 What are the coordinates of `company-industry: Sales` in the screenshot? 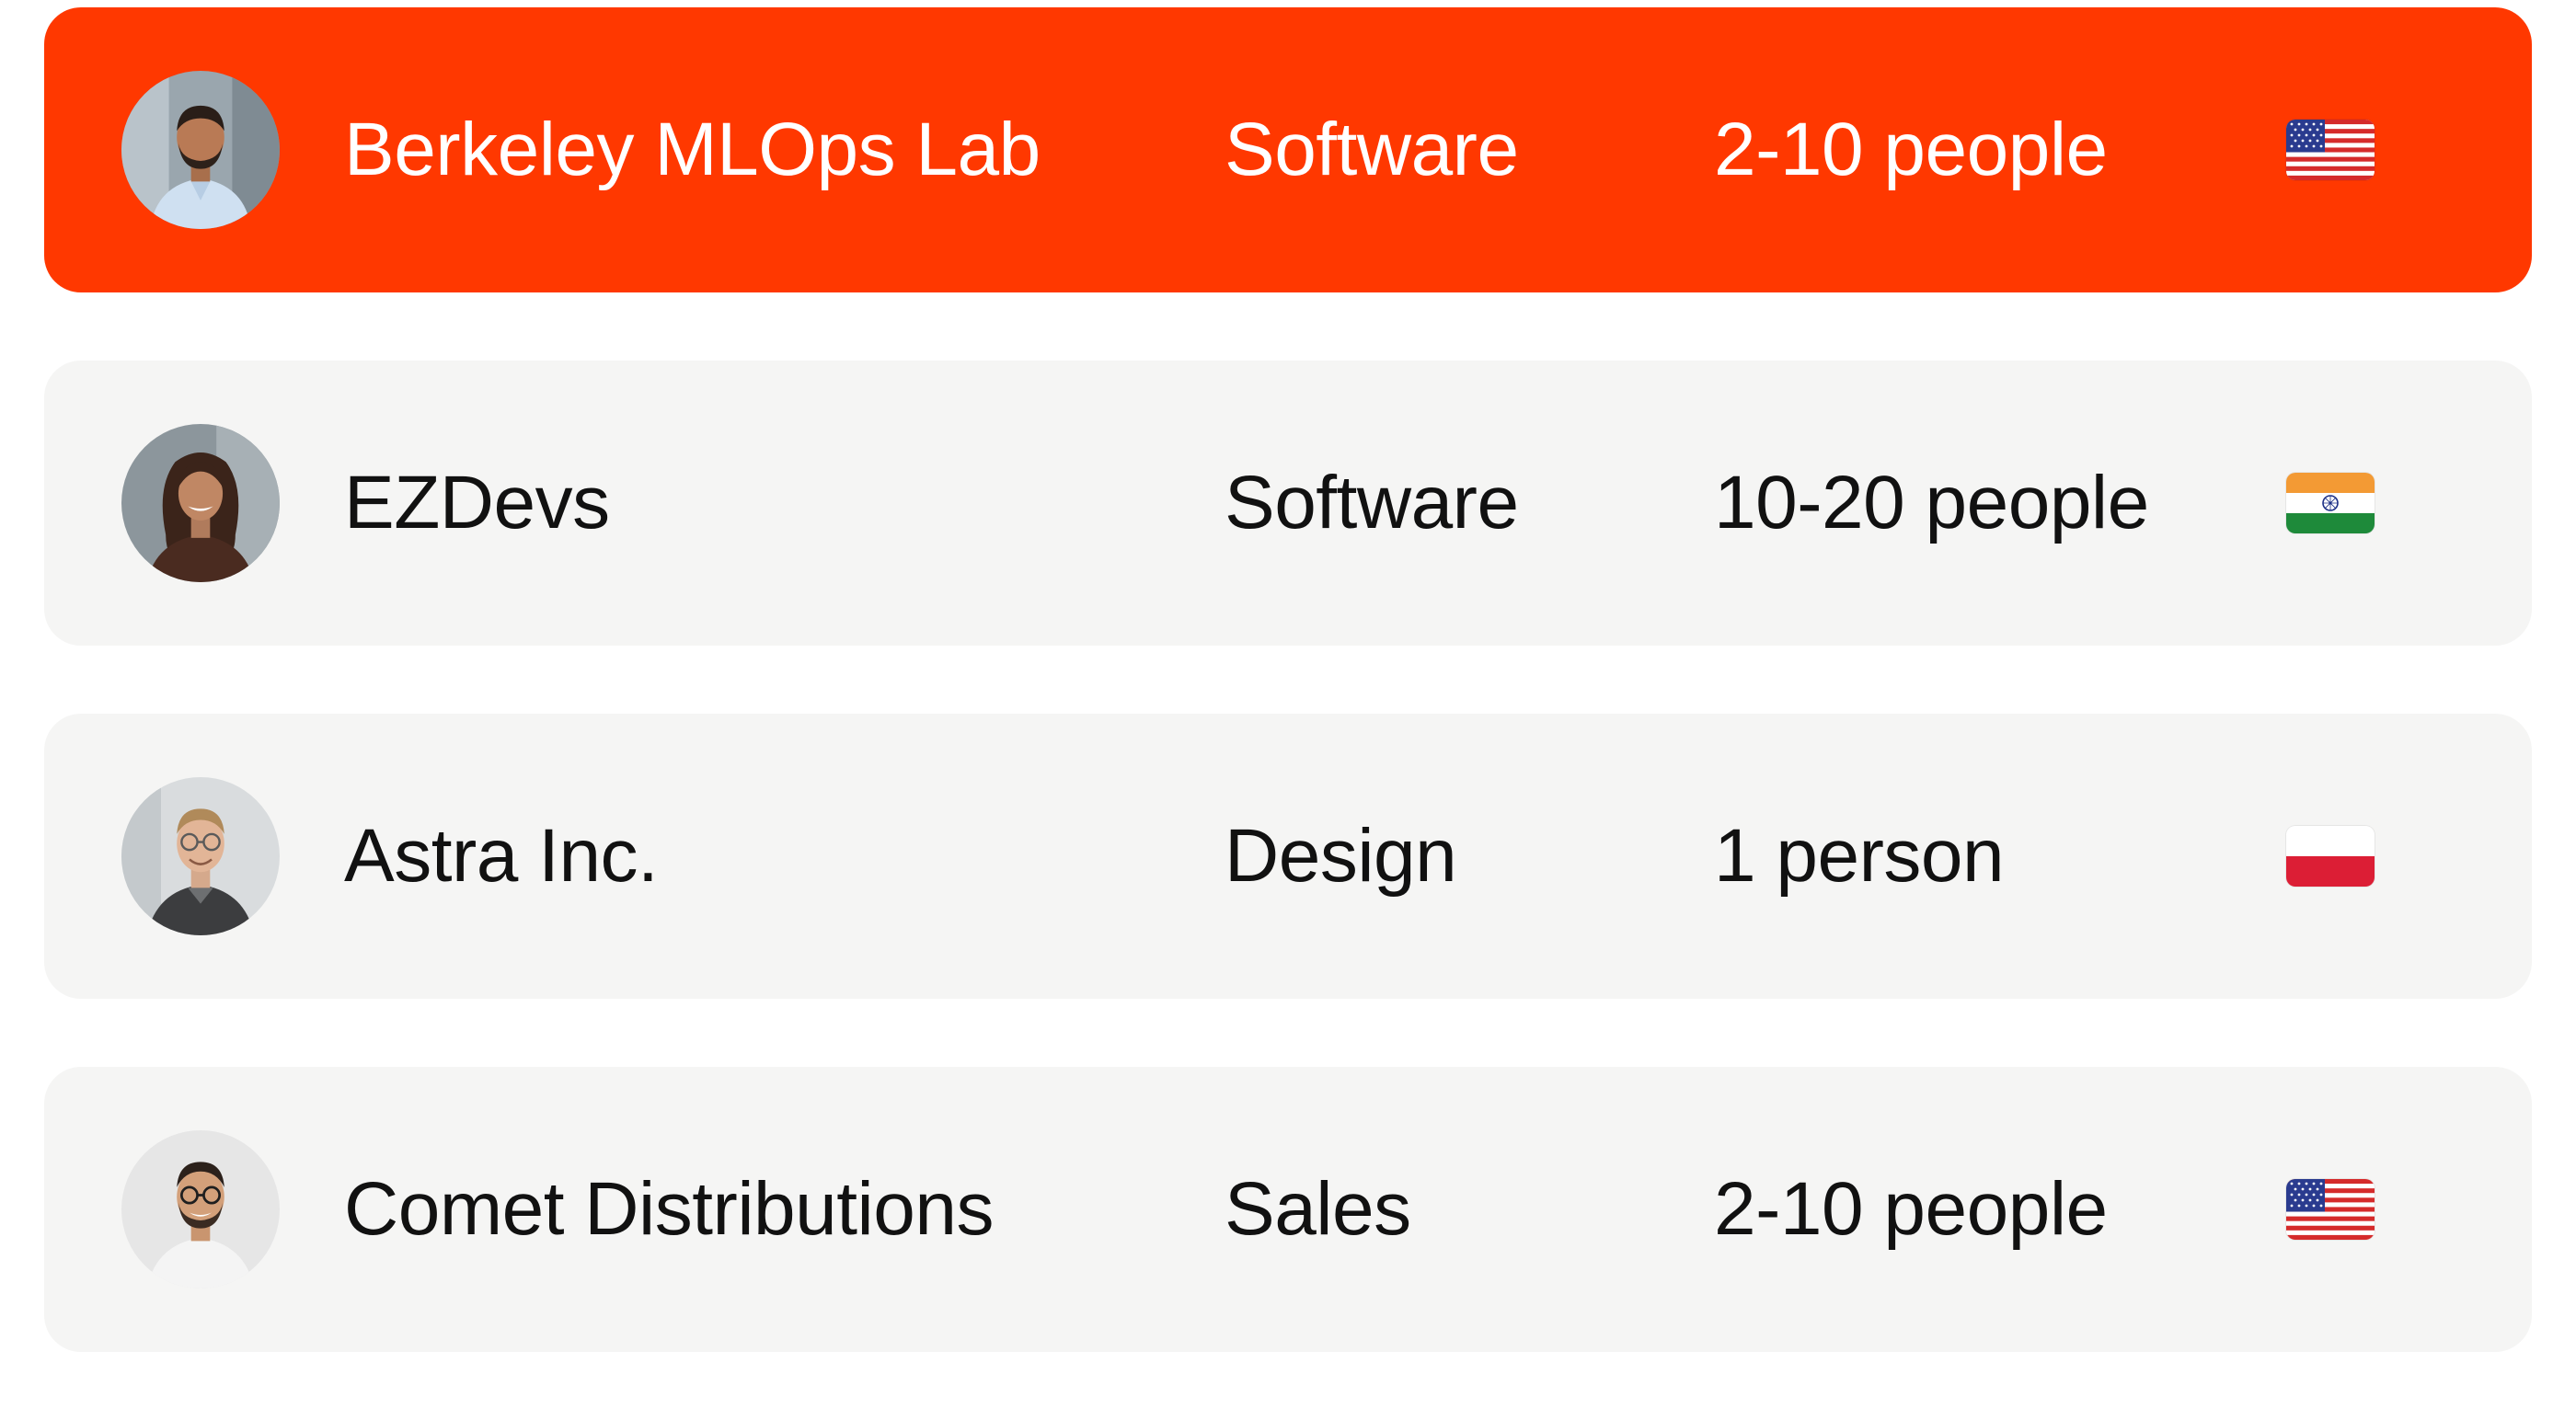 It's located at (1318, 1209).